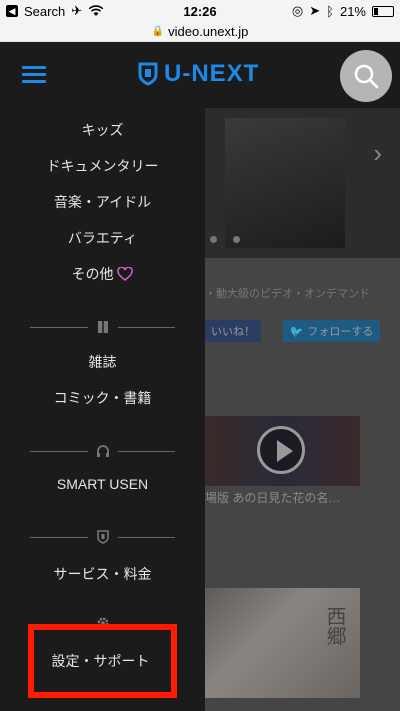 This screenshot has height=711, width=400. I want to click on app-header: U-NEXT, so click(200, 75).